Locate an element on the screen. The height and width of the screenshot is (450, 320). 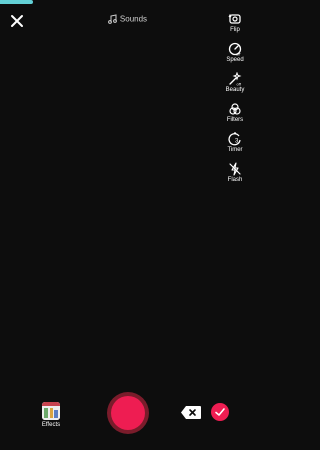
timer-button: 3 Timer is located at coordinates (235, 147).